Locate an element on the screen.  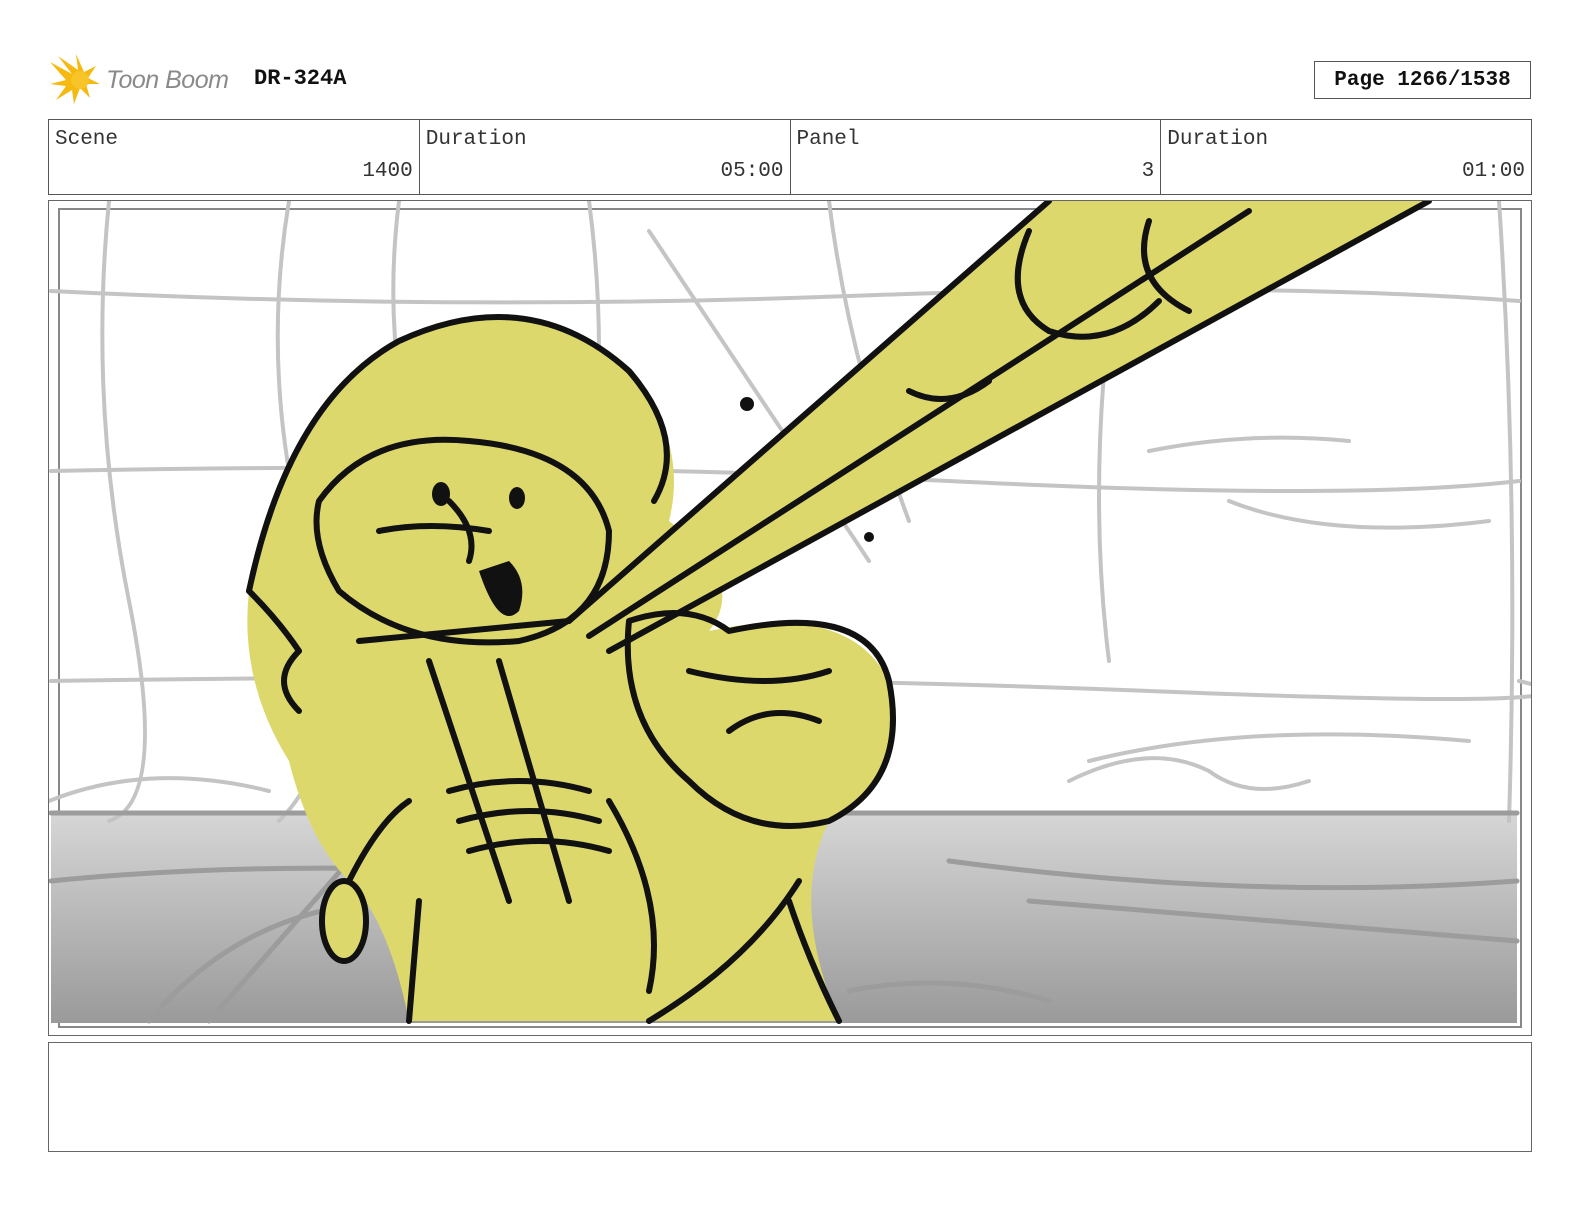
toon-boom-logo: Toon Boom is located at coordinates (139, 80).